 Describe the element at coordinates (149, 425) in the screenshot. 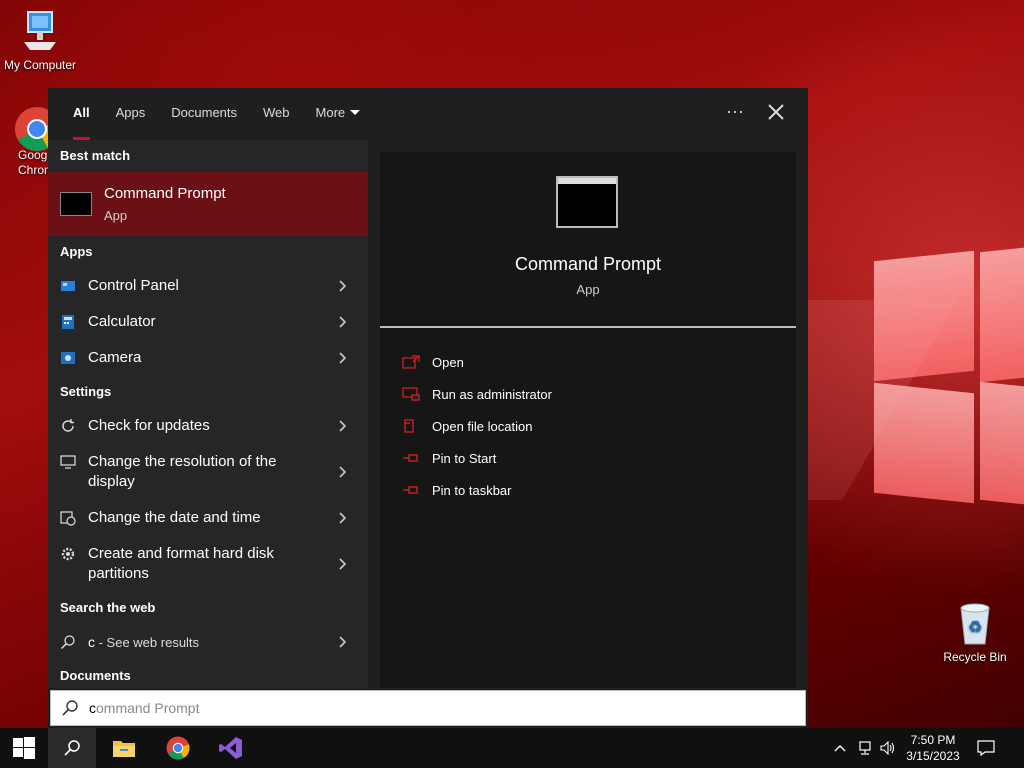

I see `result-label: Check for updates` at that location.